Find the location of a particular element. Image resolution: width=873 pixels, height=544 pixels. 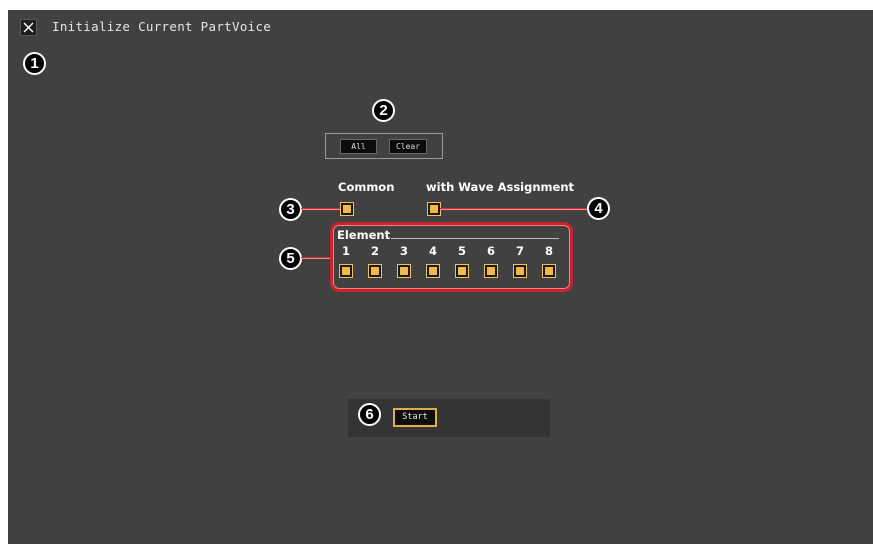

close-x-icon is located at coordinates (28, 27).